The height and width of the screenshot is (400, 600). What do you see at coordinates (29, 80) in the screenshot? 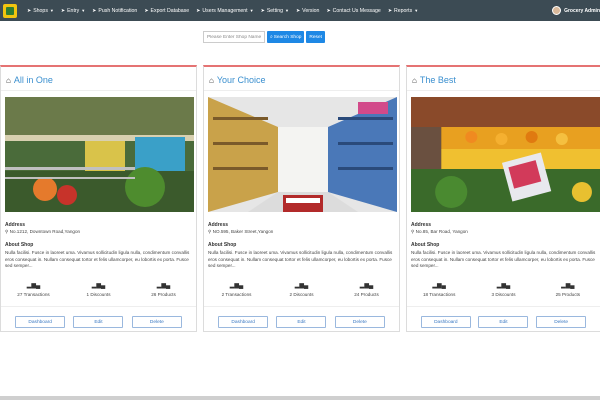
I see `shop-title: ⌂ All in One` at bounding box center [29, 80].